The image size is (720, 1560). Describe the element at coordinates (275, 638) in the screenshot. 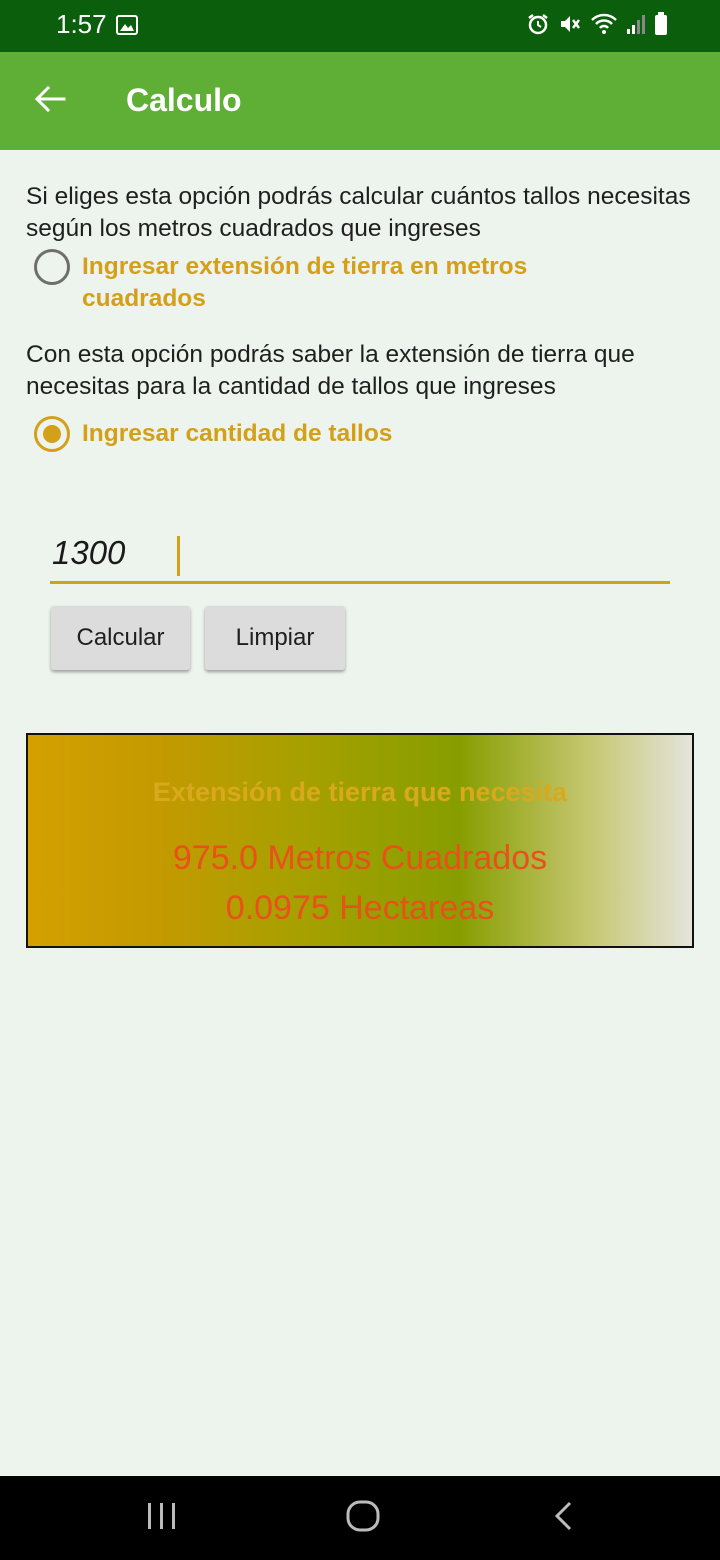

I see `clear-button: Limpiar` at that location.